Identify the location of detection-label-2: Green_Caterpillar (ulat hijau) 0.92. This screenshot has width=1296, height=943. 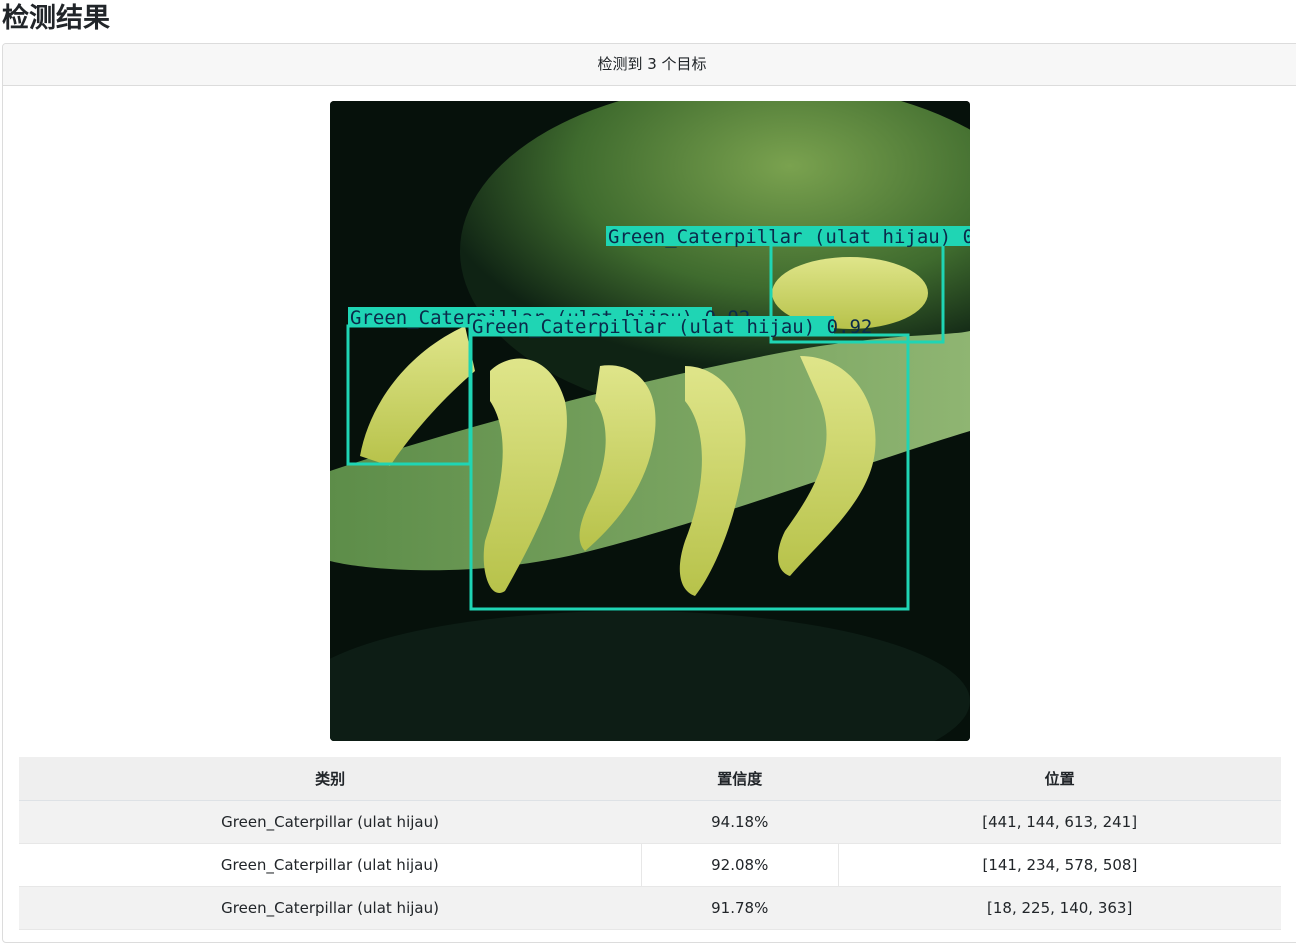
(671, 327).